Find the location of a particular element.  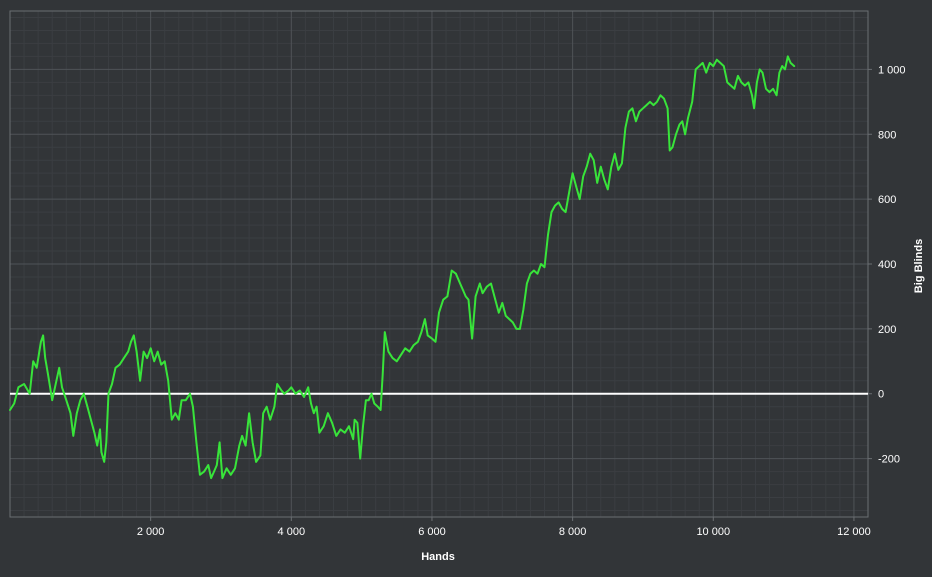

y-tick-label: -200 is located at coordinates (889, 460).